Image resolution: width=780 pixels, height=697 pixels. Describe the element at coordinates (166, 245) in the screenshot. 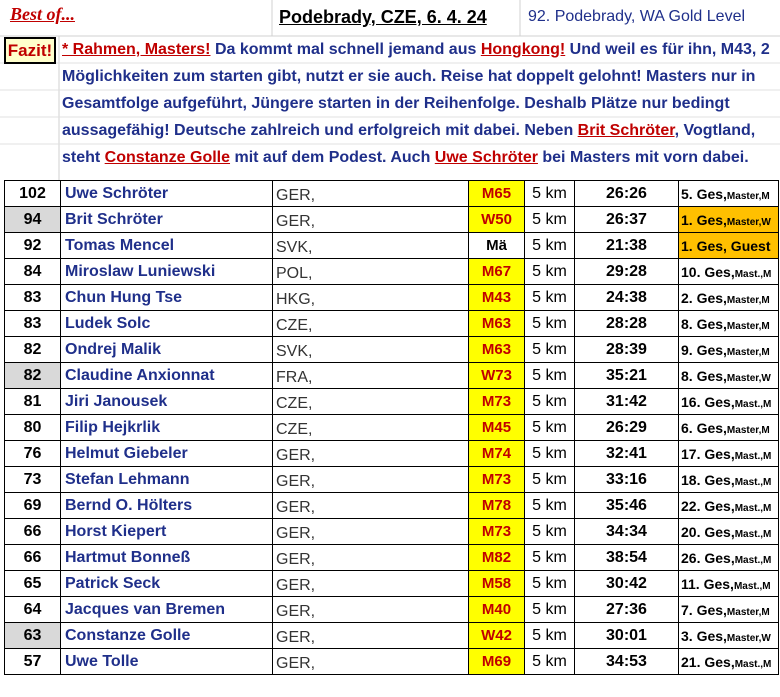

I see `athlete-name: Tomas Mencel` at that location.